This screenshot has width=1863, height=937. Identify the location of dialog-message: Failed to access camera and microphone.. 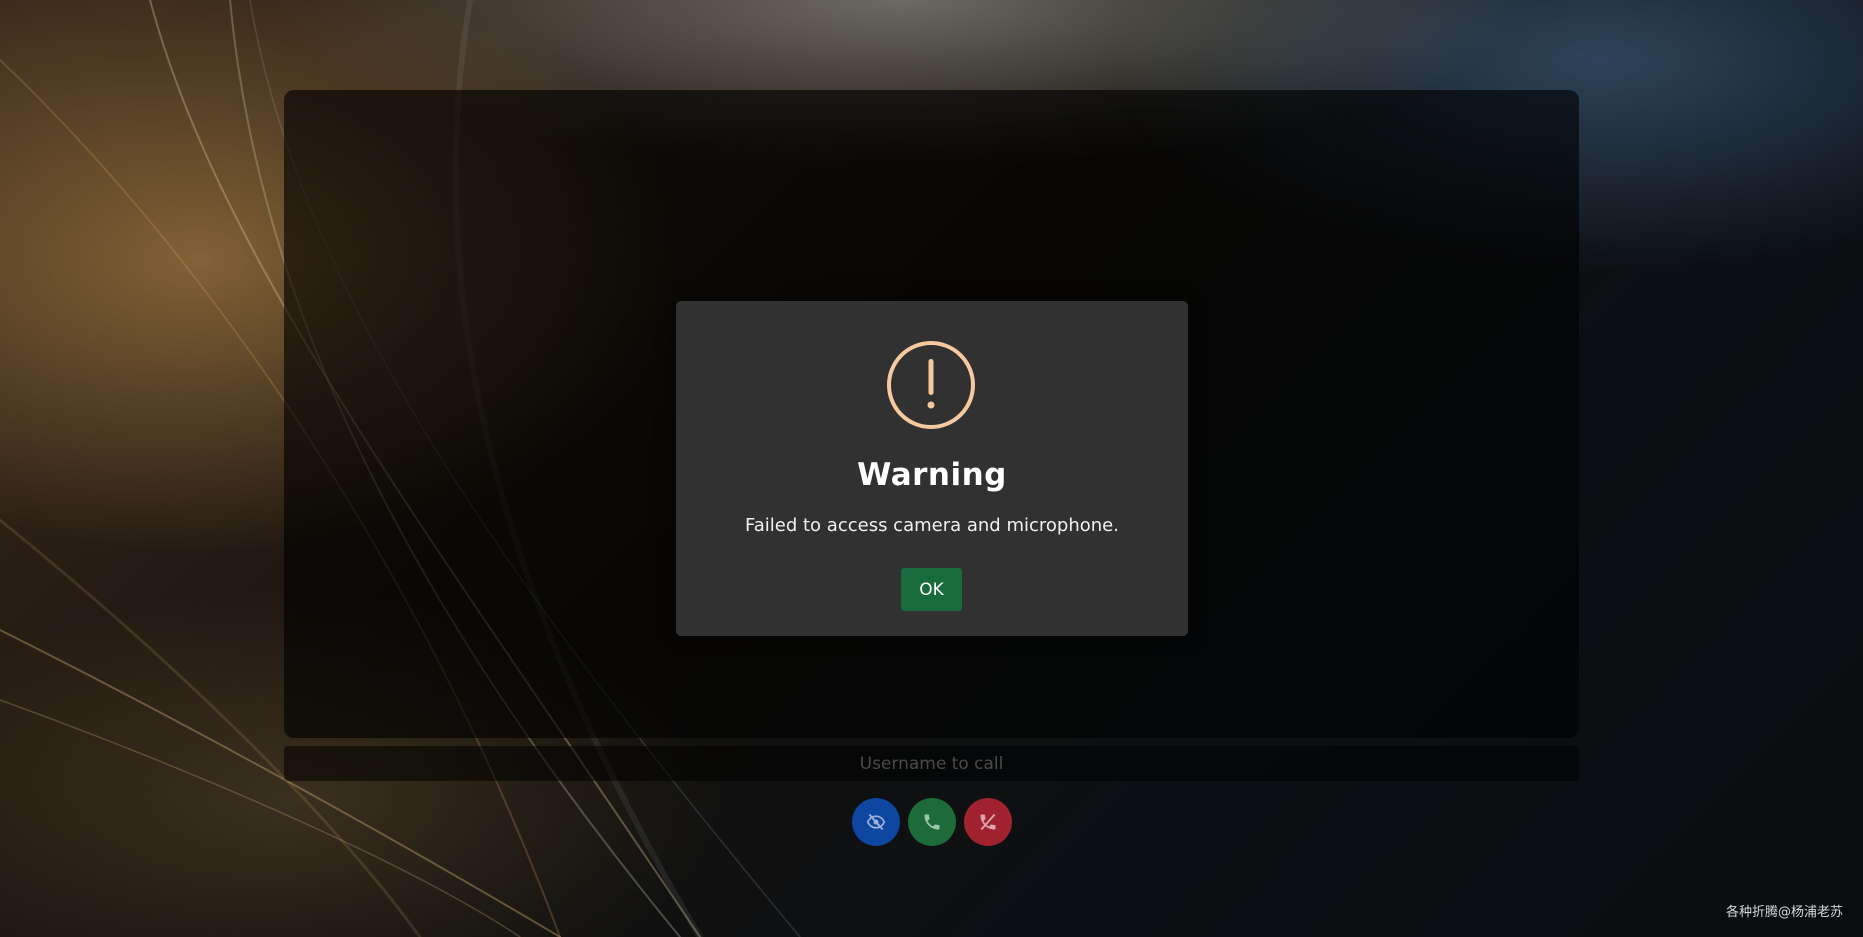
(932, 525).